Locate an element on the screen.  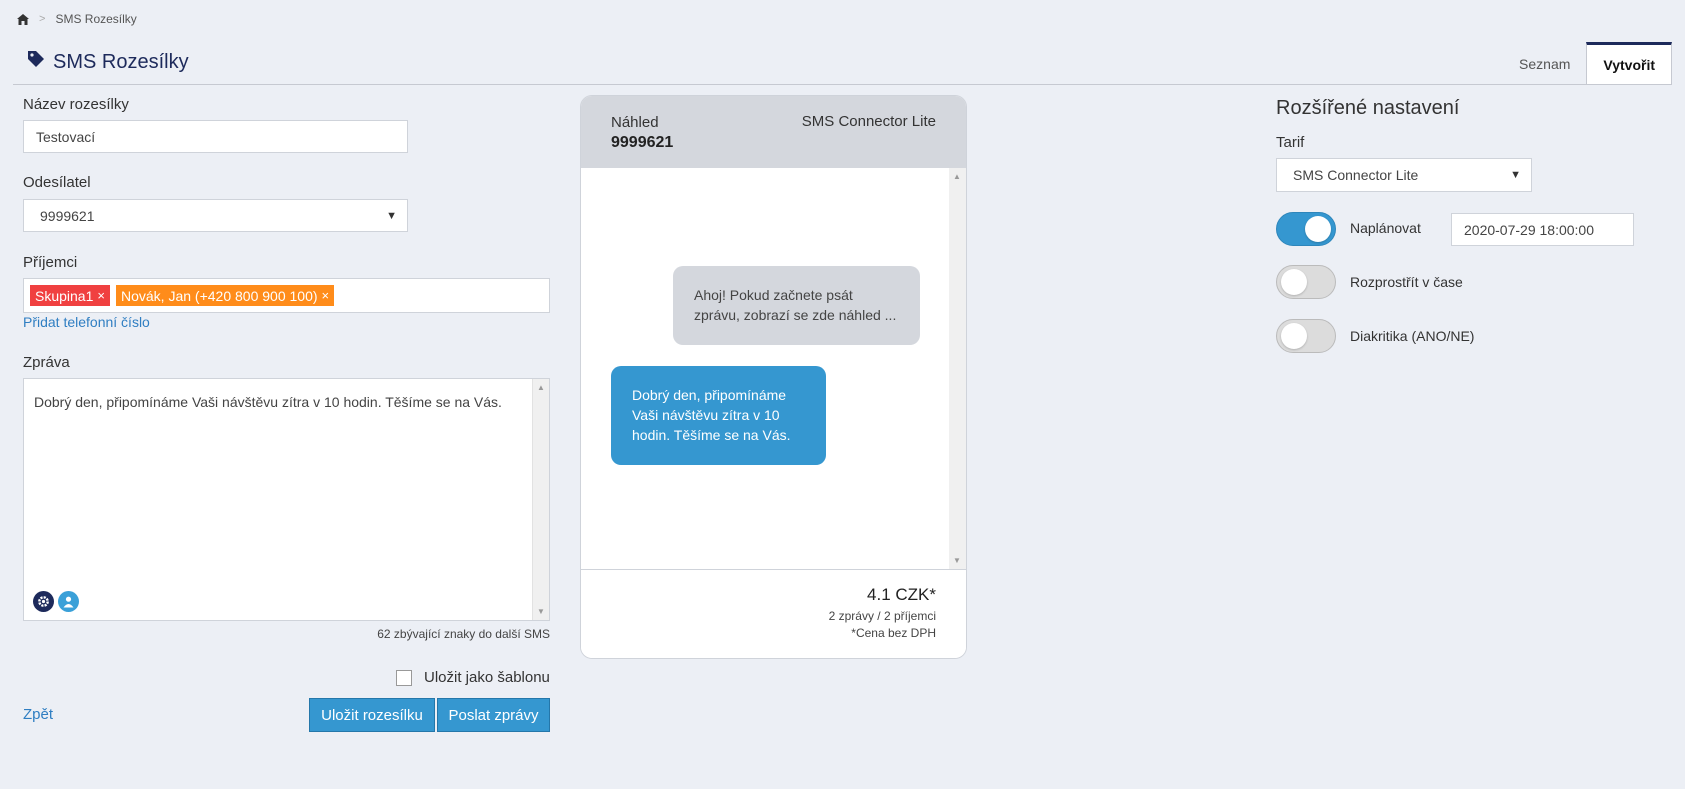
message-scrollbar: ▲ ▼ is located at coordinates (540, 499).